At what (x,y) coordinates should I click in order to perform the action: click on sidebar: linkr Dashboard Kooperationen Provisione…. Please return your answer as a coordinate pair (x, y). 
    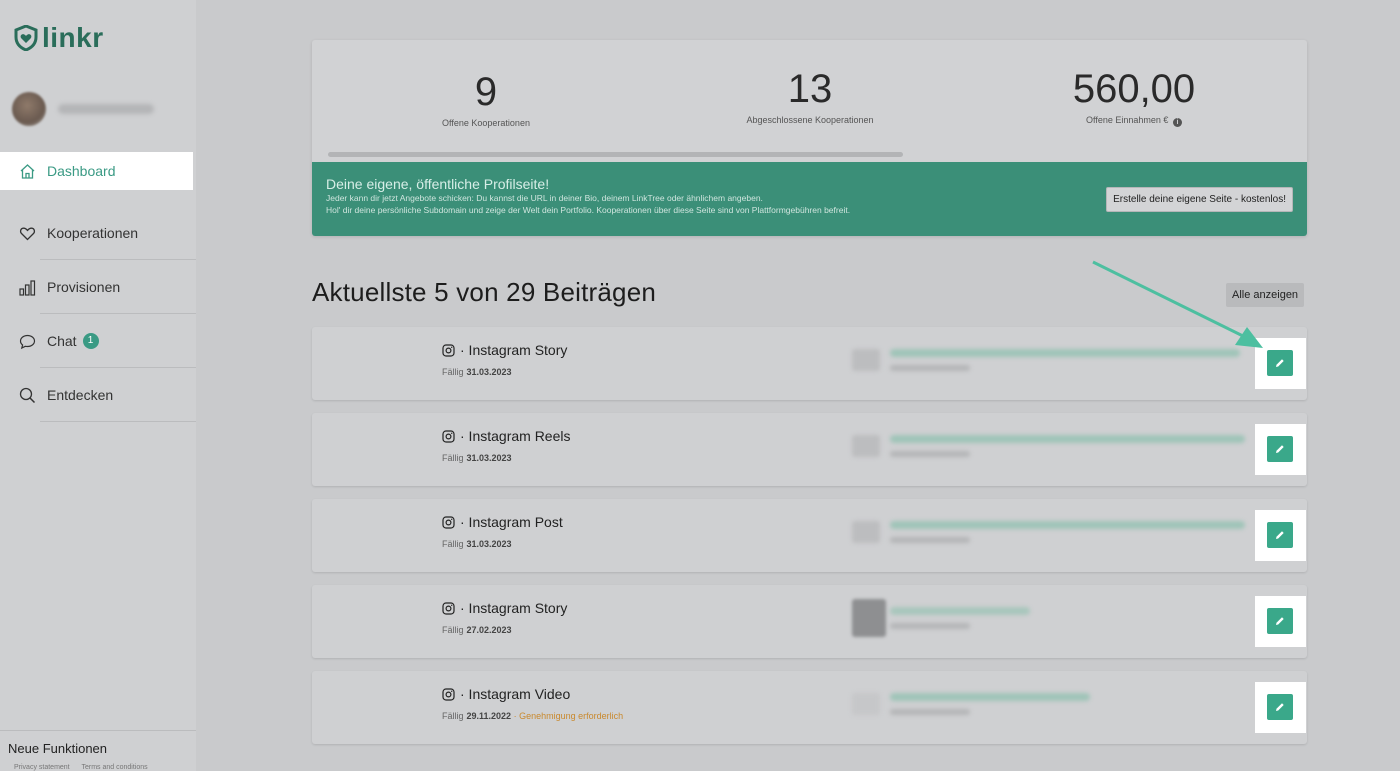
    Looking at the image, I should click on (98, 385).